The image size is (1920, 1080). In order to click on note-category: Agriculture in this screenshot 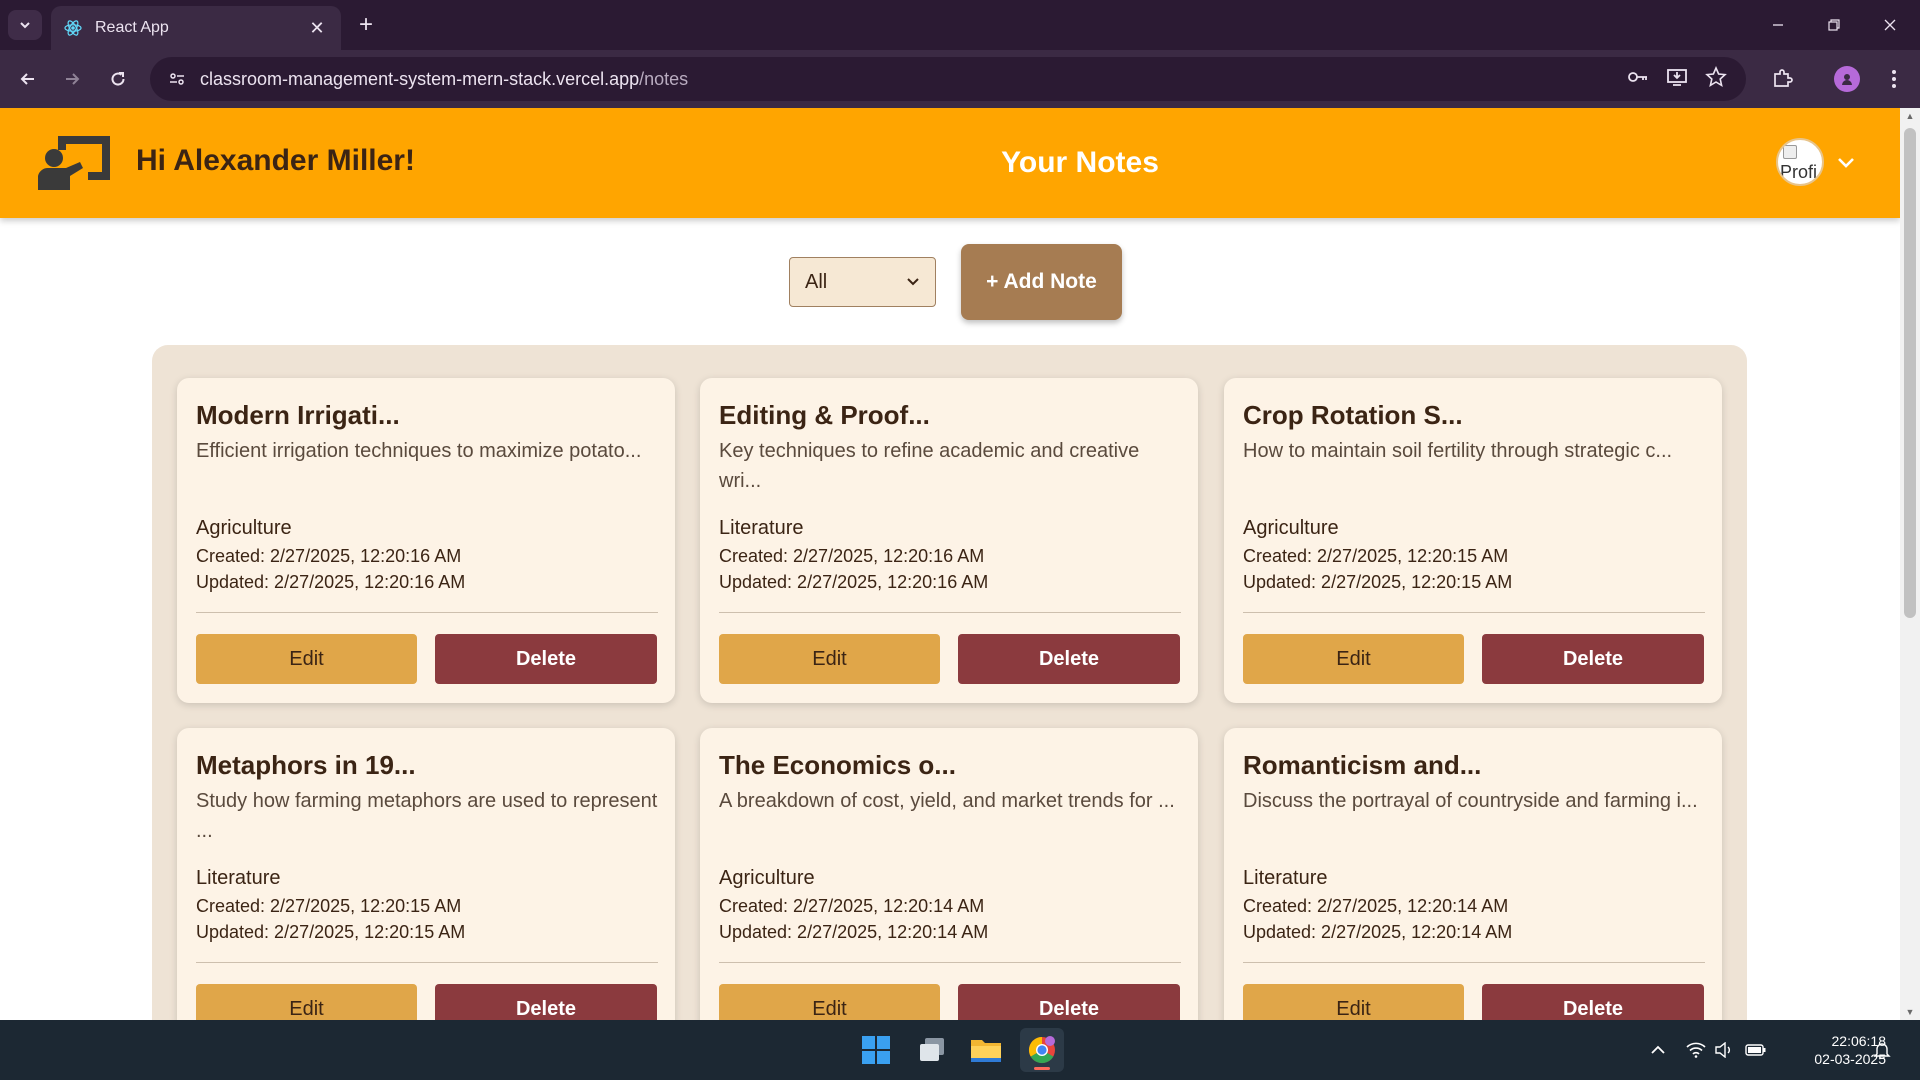, I will do `click(1291, 528)`.